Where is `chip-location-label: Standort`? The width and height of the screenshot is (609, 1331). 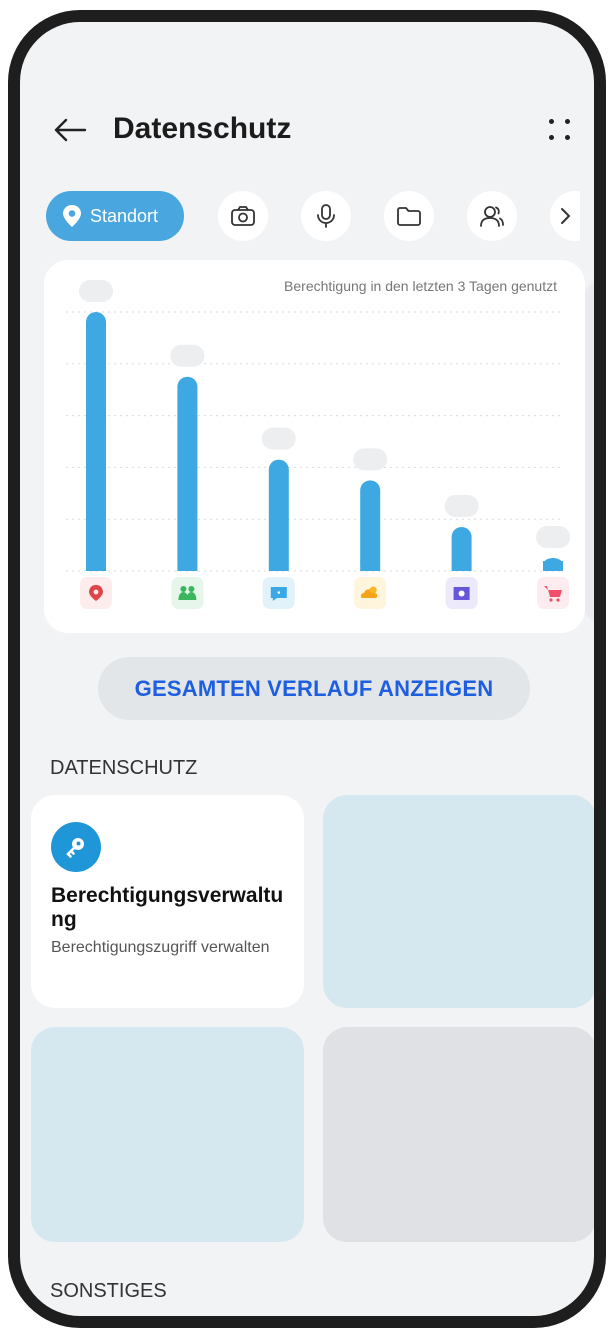 chip-location-label: Standort is located at coordinates (124, 215).